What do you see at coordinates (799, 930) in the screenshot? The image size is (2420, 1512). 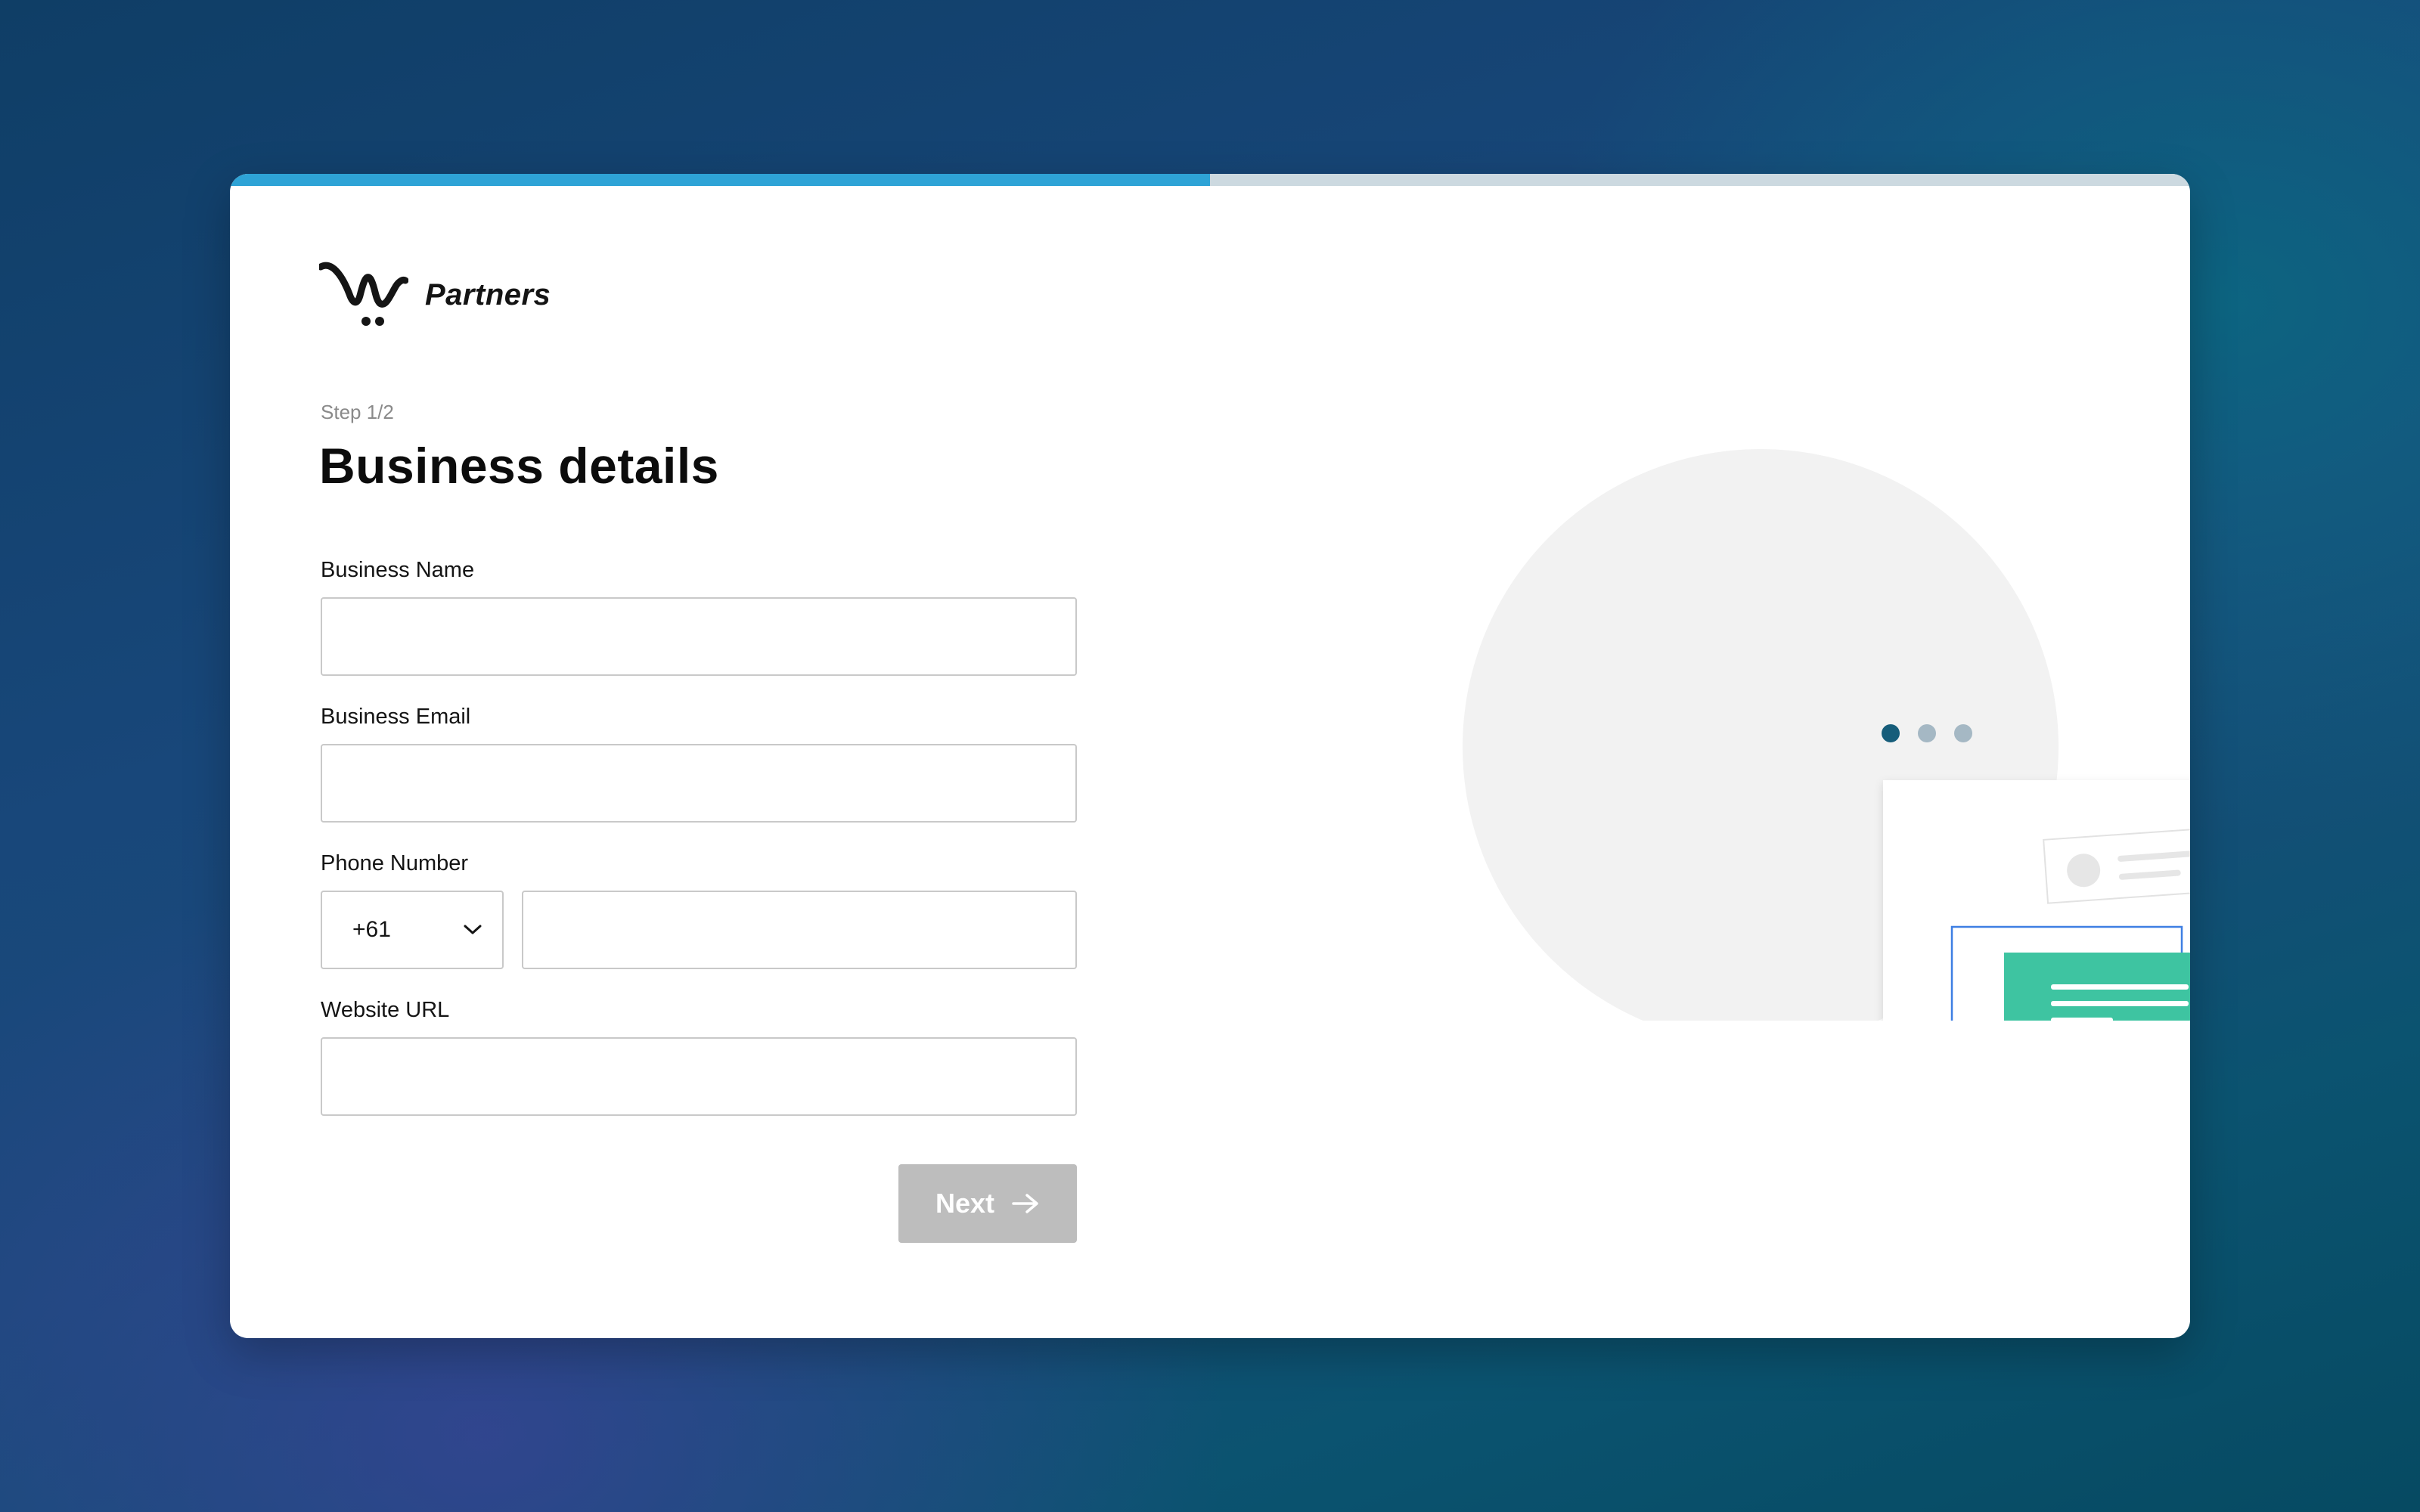 I see `phone-number-input` at bounding box center [799, 930].